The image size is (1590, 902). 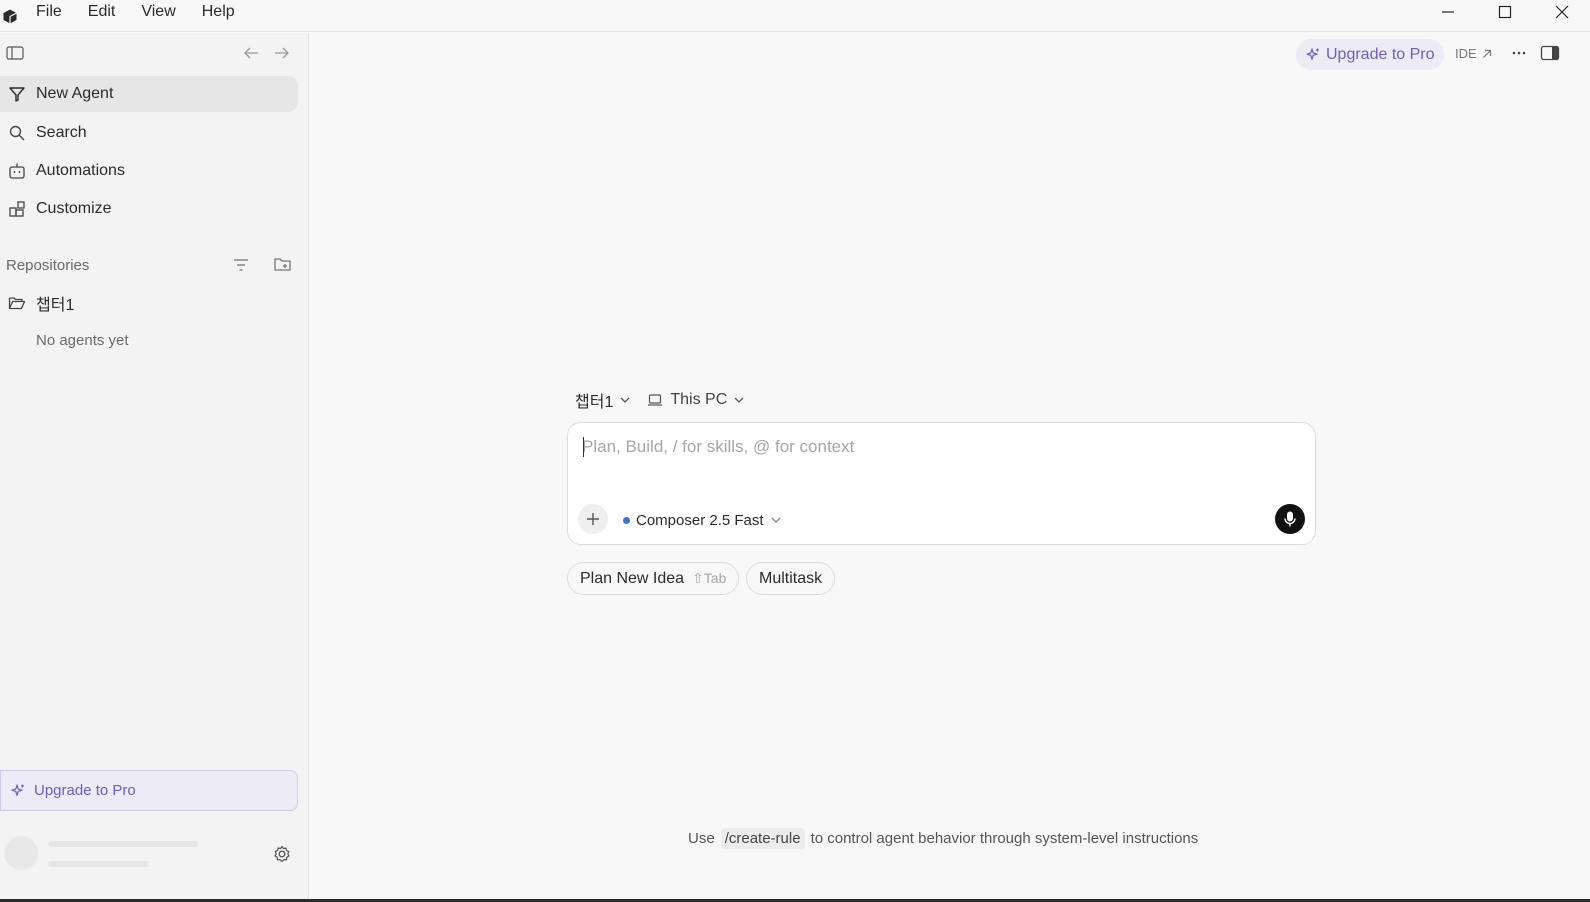 What do you see at coordinates (61, 132) in the screenshot?
I see `sidebar-item-label: Search` at bounding box center [61, 132].